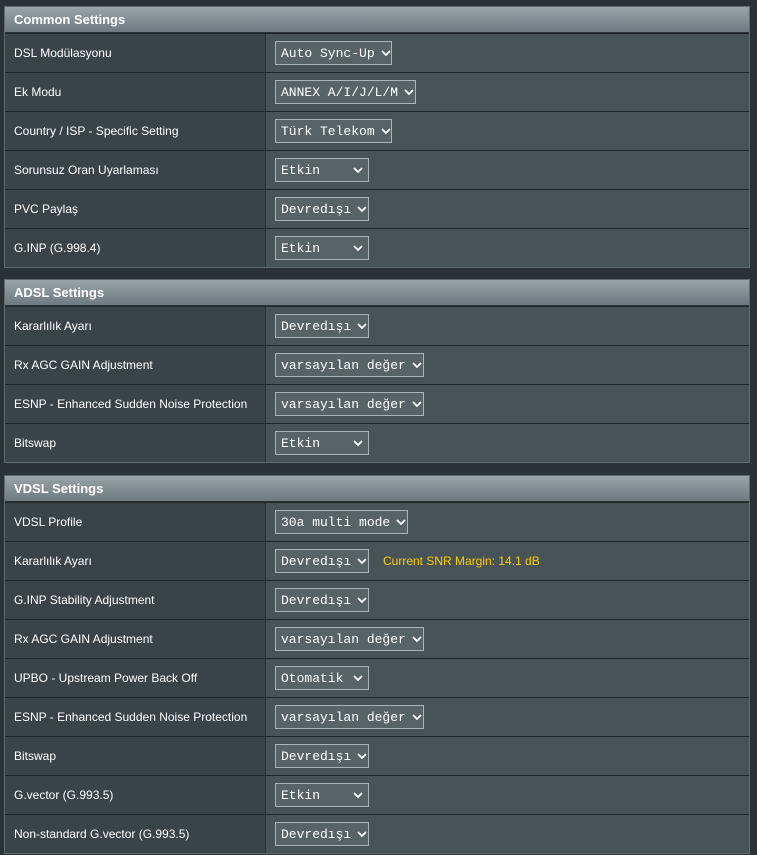  What do you see at coordinates (135, 92) in the screenshot?
I see `setting-label: Ek Modu` at bounding box center [135, 92].